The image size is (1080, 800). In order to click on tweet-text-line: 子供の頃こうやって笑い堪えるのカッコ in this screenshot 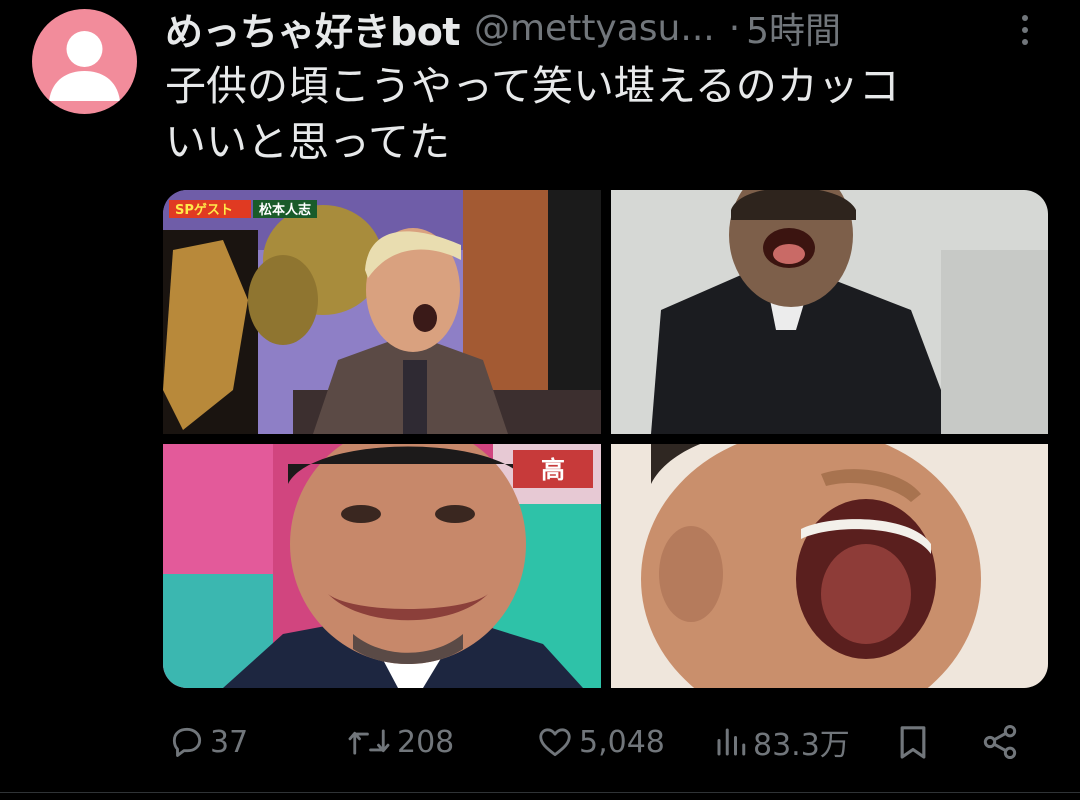, I will do `click(532, 86)`.